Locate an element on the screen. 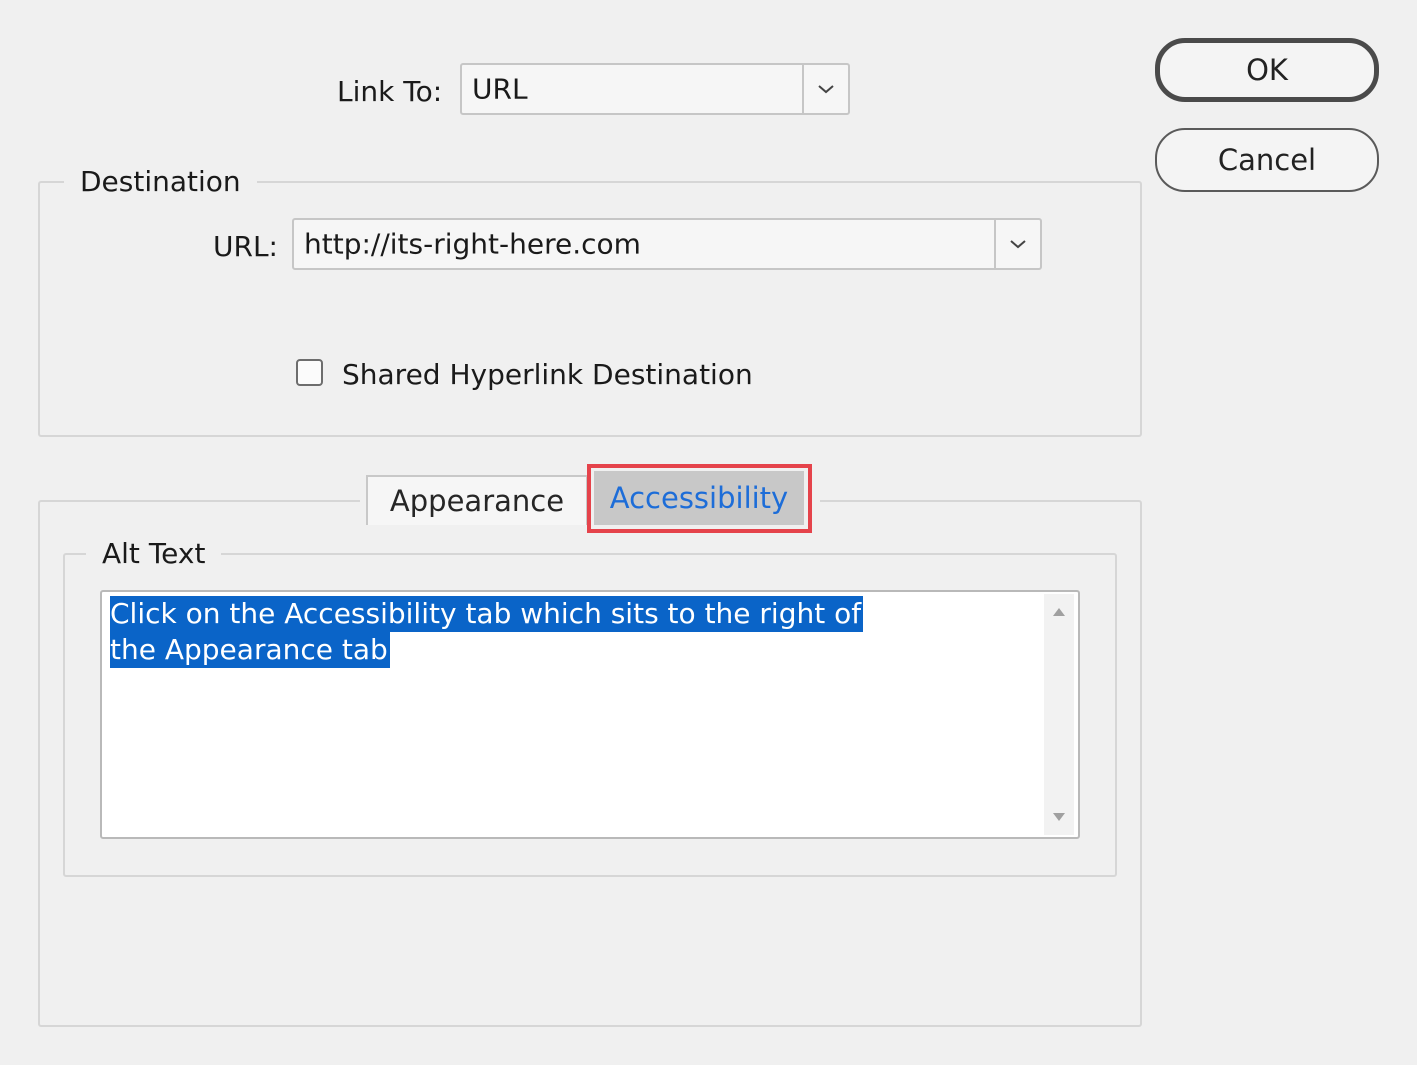 Image resolution: width=1417 pixels, height=1065 pixels. tab-appearance: Appearance is located at coordinates (477, 500).